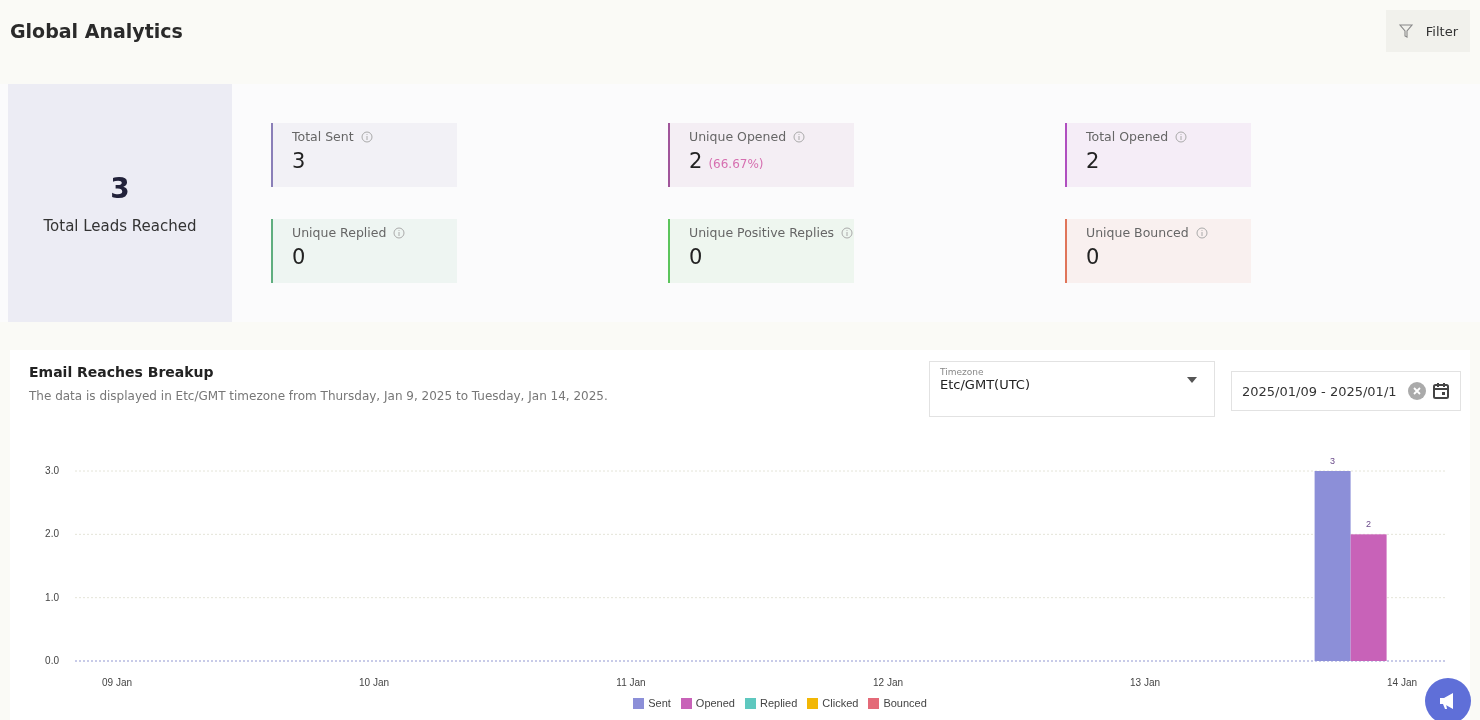  I want to click on stat-label: Total Sent, so click(323, 136).